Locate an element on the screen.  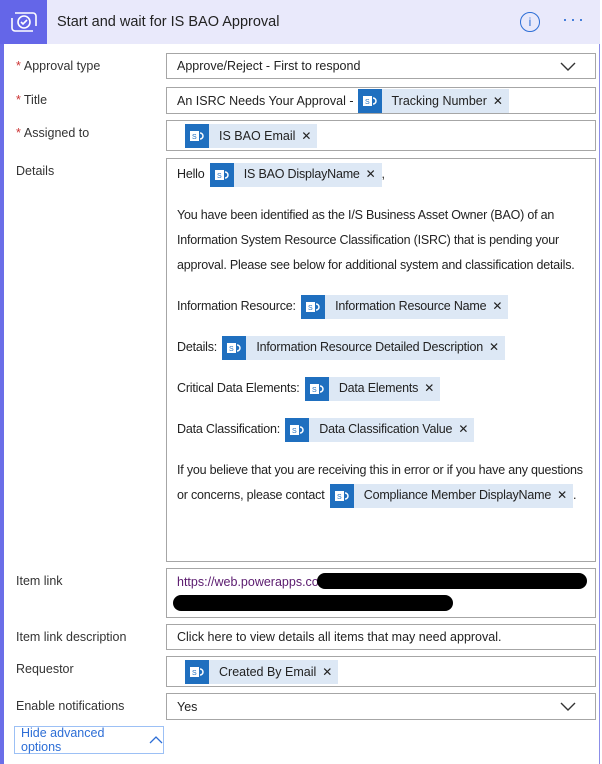
approval-icon is located at coordinates (23, 22).